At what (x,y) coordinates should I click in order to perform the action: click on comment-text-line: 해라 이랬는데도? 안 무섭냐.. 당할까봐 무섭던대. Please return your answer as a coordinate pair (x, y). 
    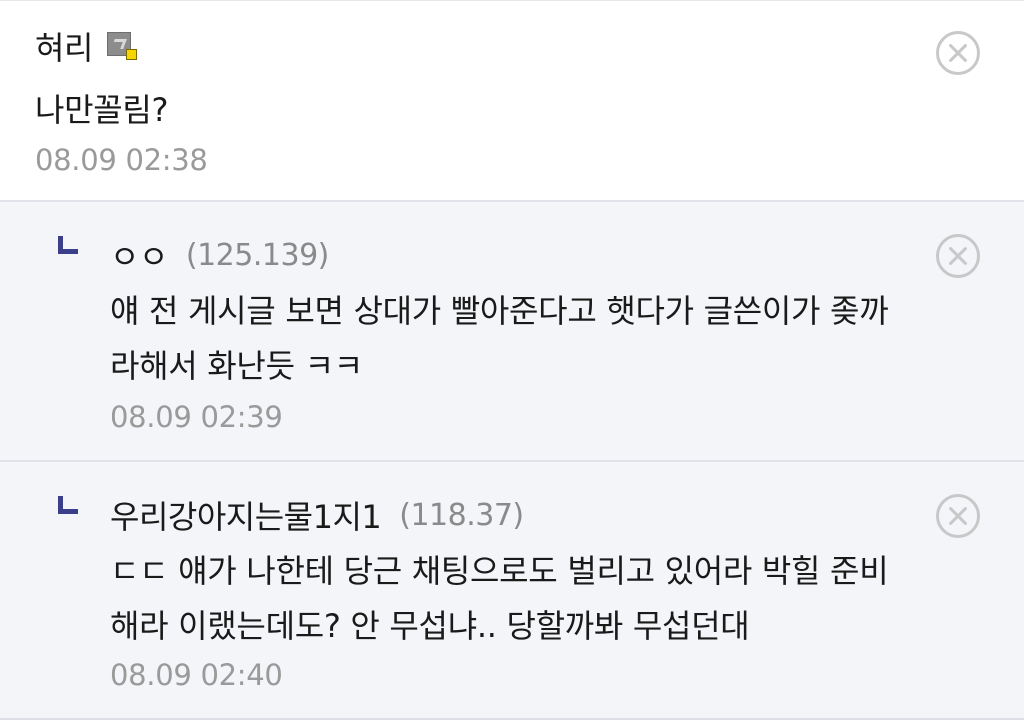
    Looking at the image, I should click on (430, 626).